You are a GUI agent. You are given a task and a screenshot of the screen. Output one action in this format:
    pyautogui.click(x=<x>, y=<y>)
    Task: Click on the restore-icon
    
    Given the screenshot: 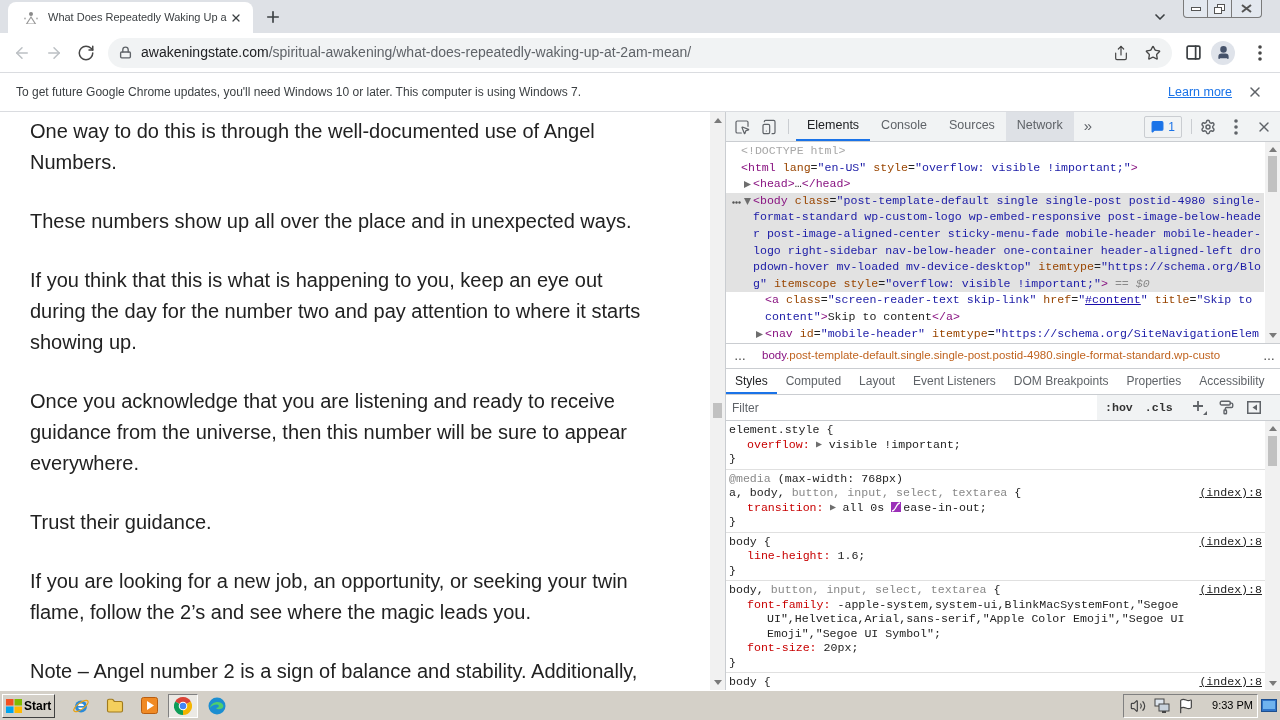 What is the action you would take?
    pyautogui.click(x=1219, y=8)
    